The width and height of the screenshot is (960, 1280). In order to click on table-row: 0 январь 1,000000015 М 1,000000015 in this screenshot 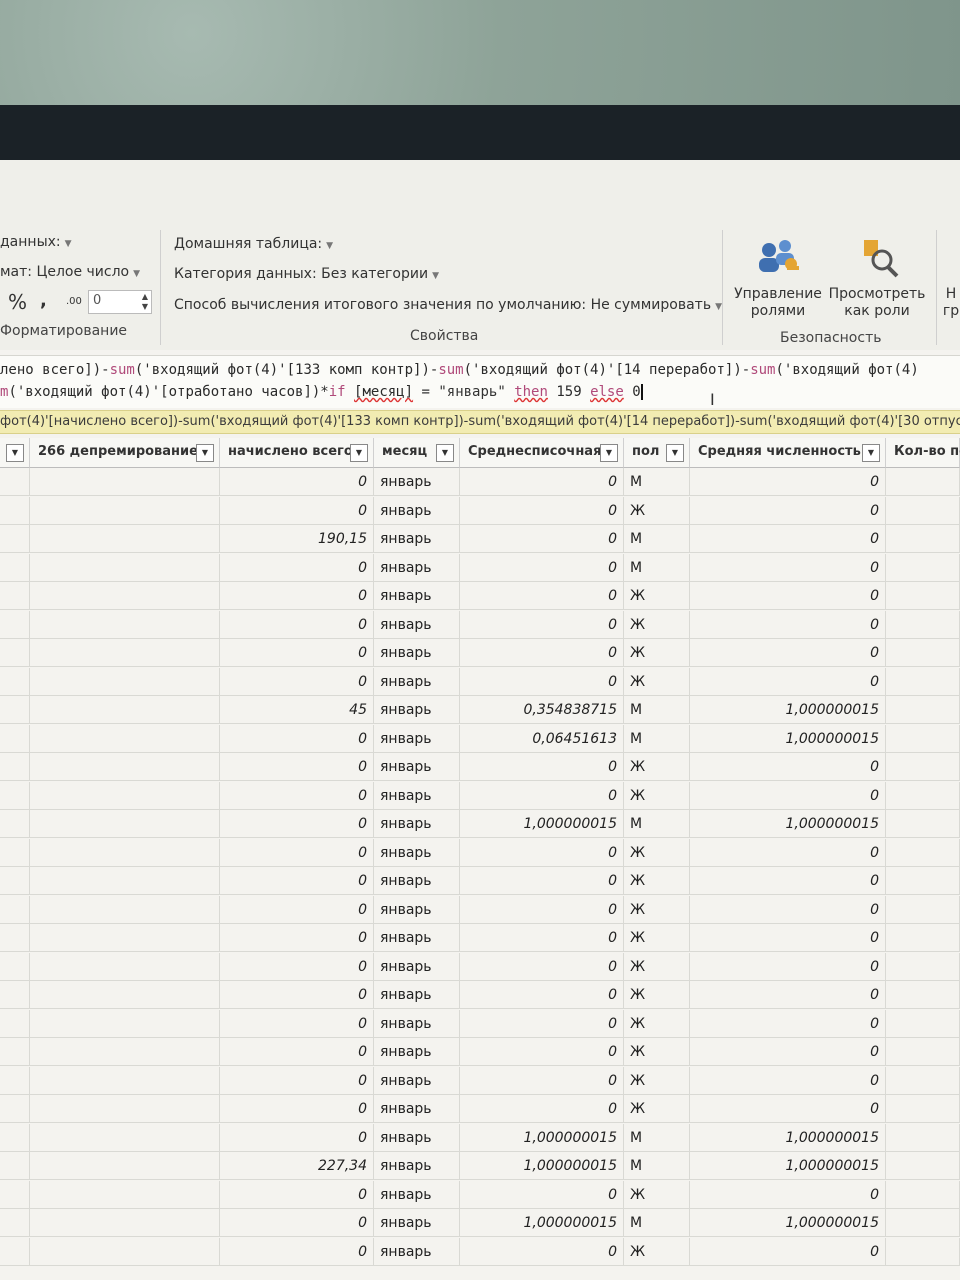, I will do `click(480, 1137)`.